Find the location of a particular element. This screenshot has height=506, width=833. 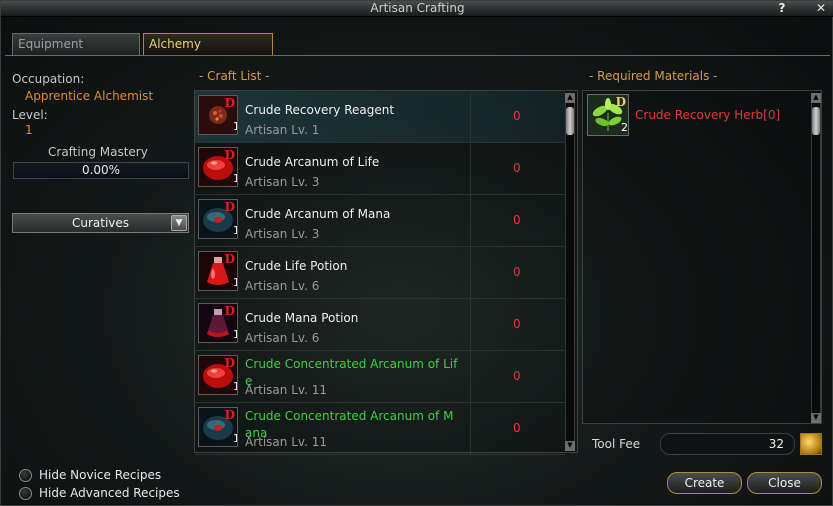

reagent-icon: D1 is located at coordinates (218, 115).